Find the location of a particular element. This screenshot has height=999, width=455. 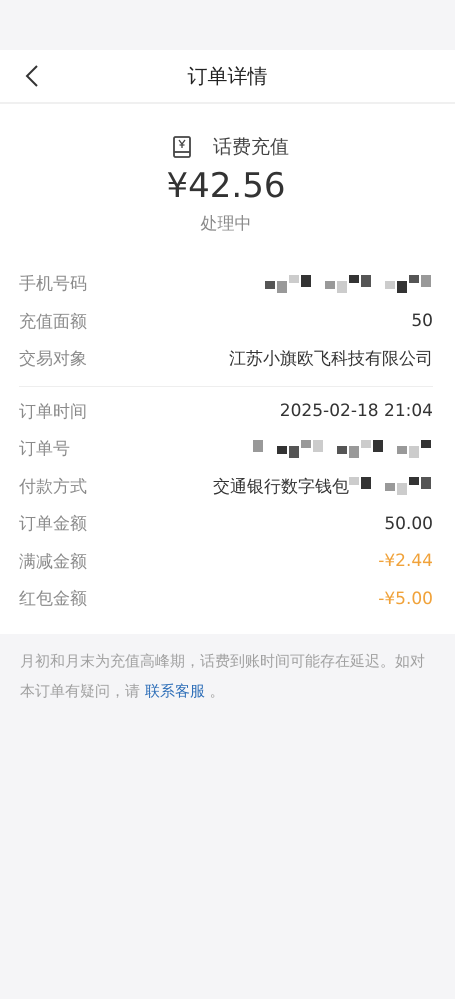

back-icon is located at coordinates (32, 76).